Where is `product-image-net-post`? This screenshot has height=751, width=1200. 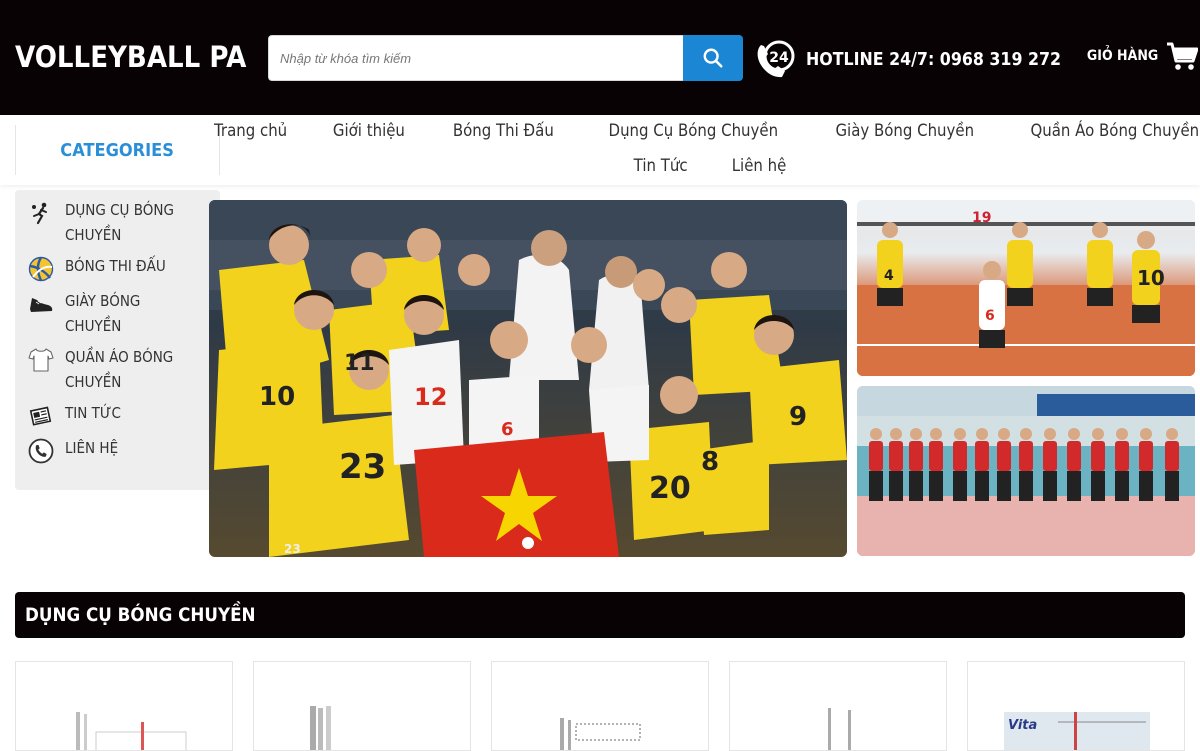
product-image-net-post is located at coordinates (131, 731).